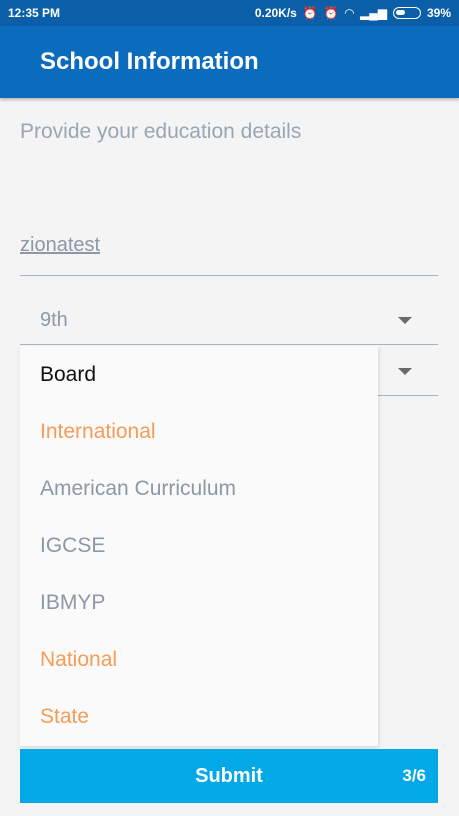  What do you see at coordinates (68, 374) in the screenshot?
I see `popup-header: Board` at bounding box center [68, 374].